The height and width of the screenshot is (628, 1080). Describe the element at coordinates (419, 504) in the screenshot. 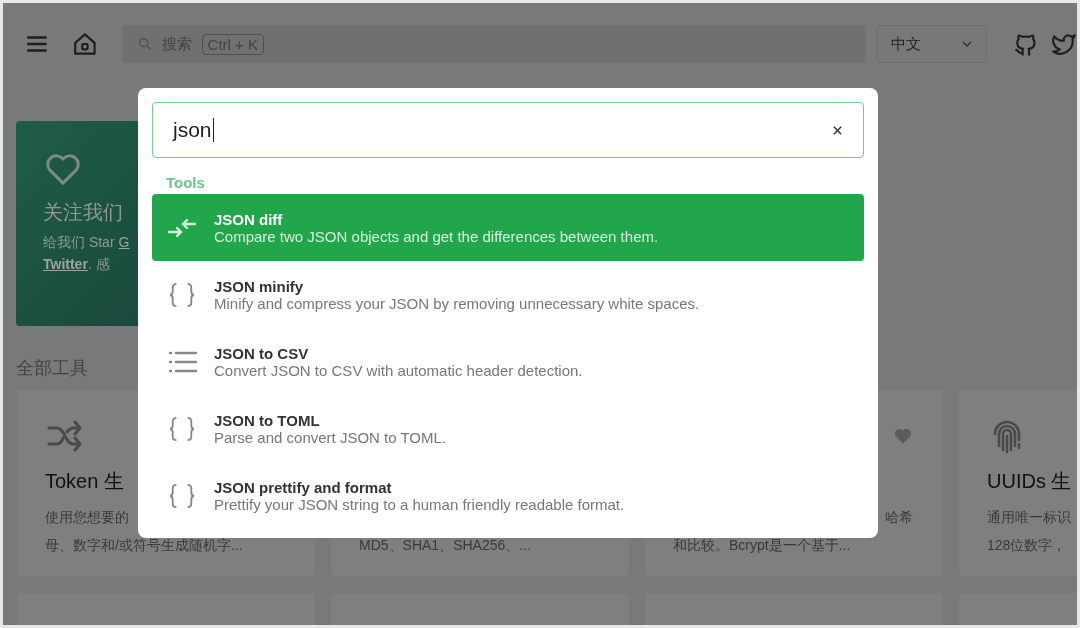

I see `result-description: Prettify your JSON string to a human friendly readable format.` at that location.